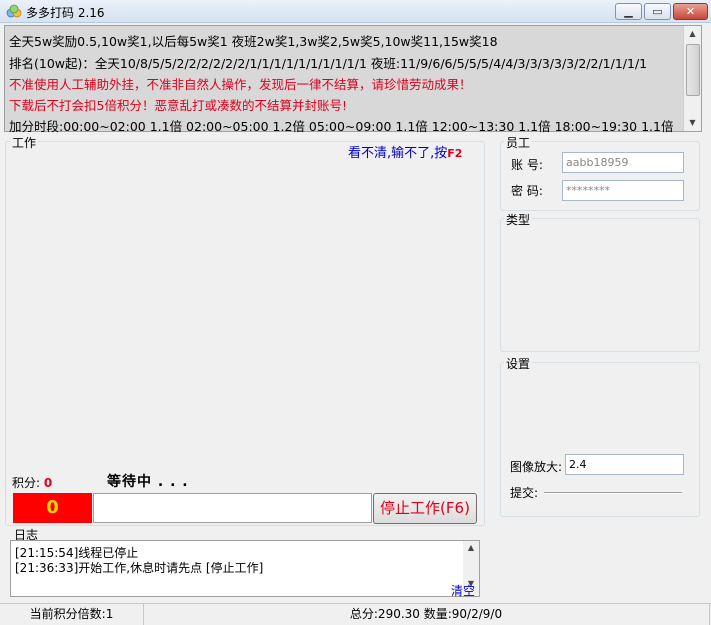 Image resolution: width=711 pixels, height=625 pixels. I want to click on stop-work-button: 停止工作(F6), so click(425, 508).